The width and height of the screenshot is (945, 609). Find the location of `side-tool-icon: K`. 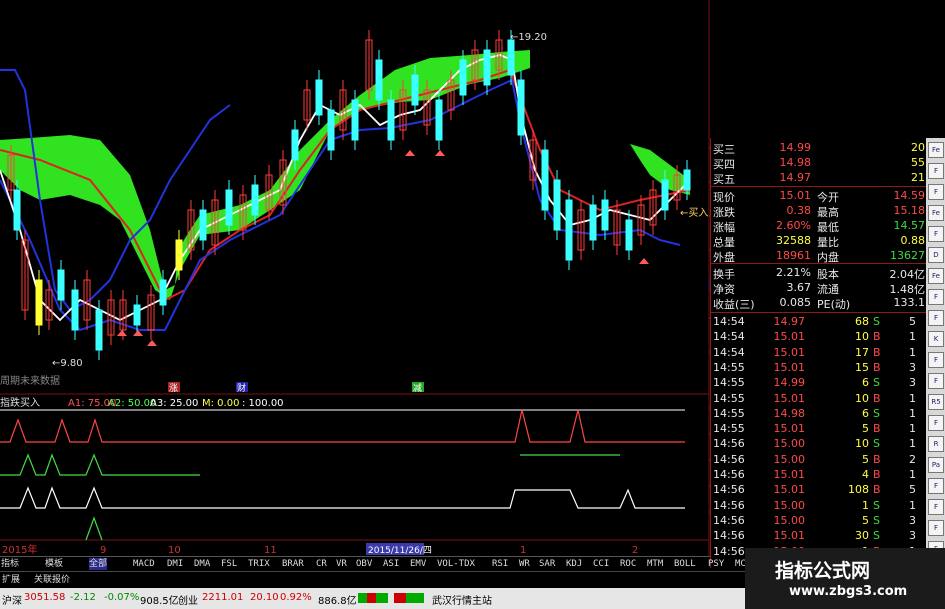

side-tool-icon: K is located at coordinates (936, 339).